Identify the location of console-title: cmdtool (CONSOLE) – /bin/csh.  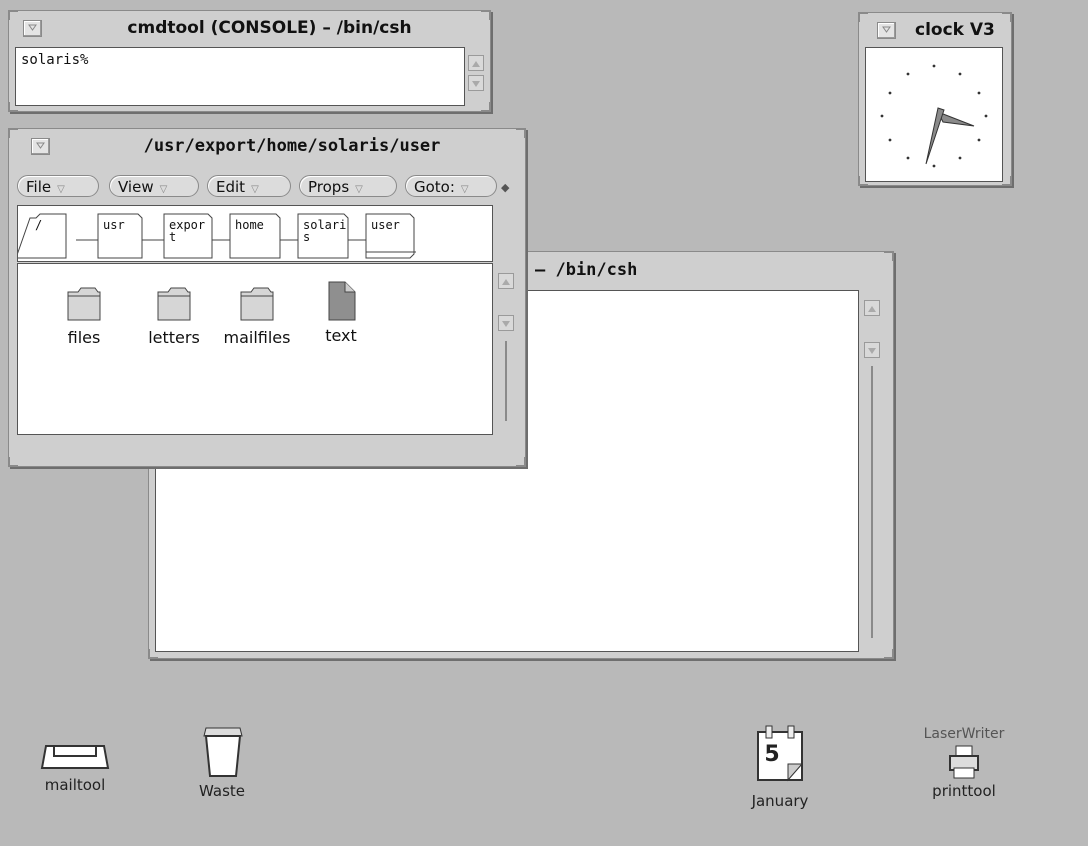
(269, 28).